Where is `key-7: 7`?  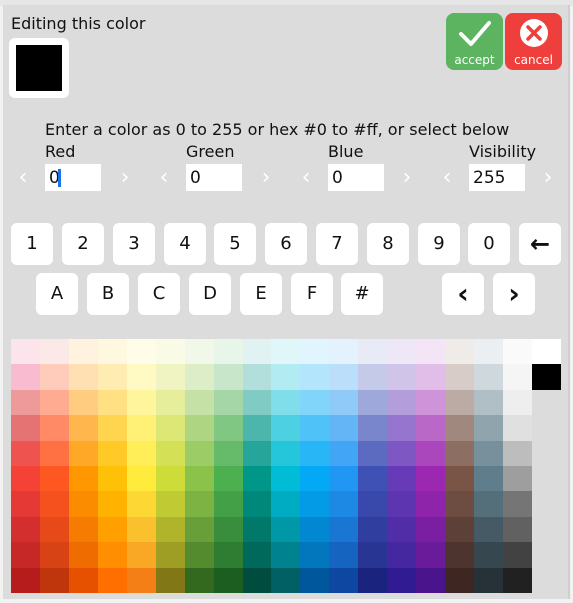
key-7: 7 is located at coordinates (337, 244).